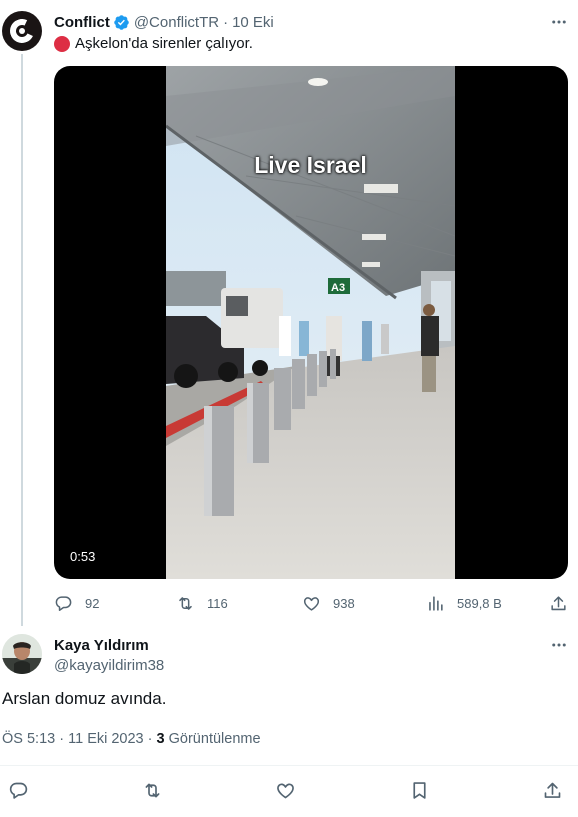  I want to click on tweet-action-bar: 92 116 938 589,8 B, so click(289, 603).